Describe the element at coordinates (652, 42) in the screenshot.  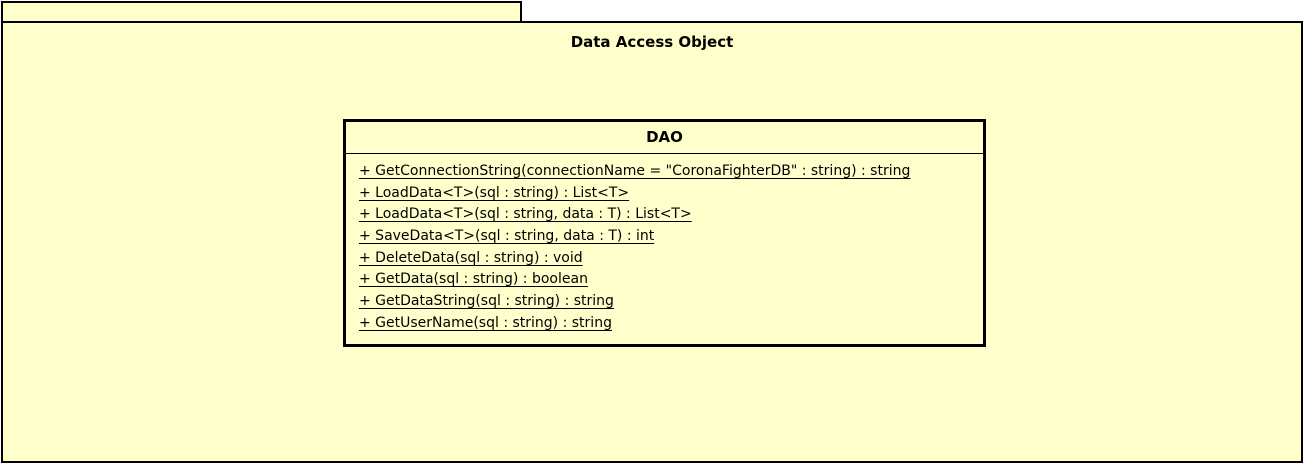
I see `package-title: Data Access Object` at that location.